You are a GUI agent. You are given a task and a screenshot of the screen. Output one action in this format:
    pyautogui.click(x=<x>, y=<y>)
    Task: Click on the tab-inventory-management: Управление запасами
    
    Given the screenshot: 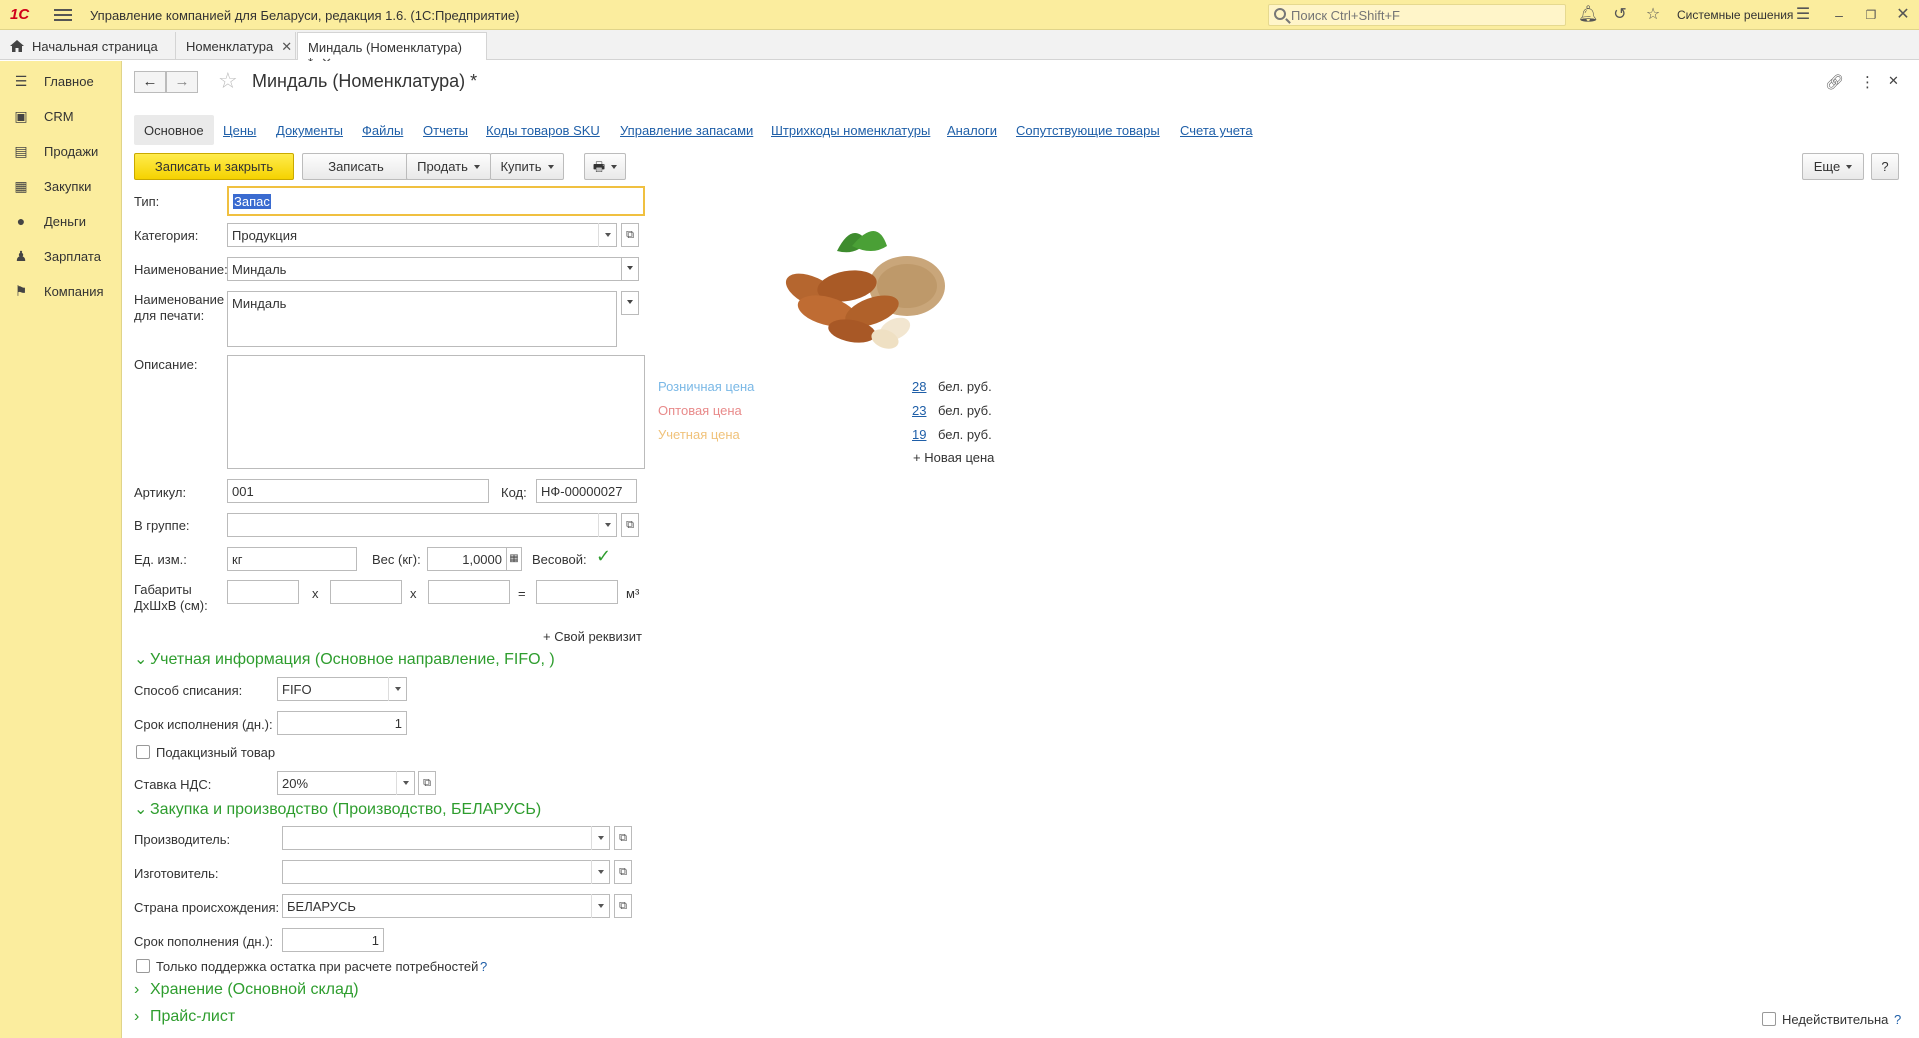 What is the action you would take?
    pyautogui.click(x=686, y=130)
    